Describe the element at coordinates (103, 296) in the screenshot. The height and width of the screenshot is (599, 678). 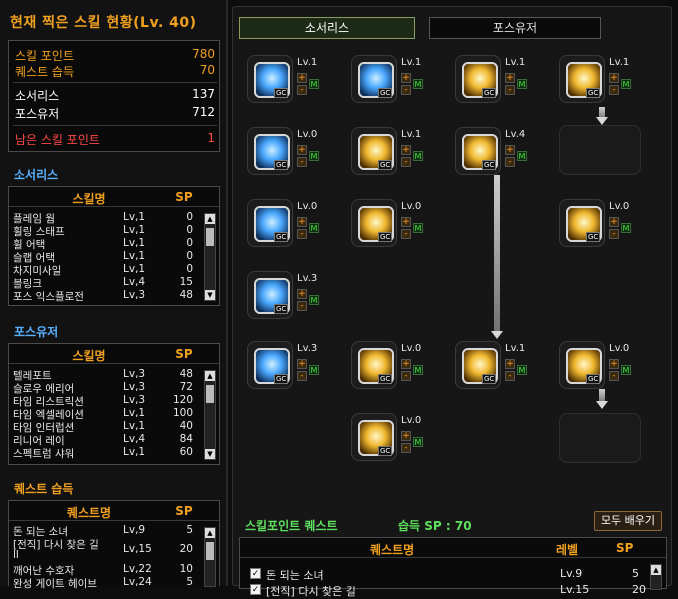
I see `list-item: 포스 익스플로전 Lv,3 48` at that location.